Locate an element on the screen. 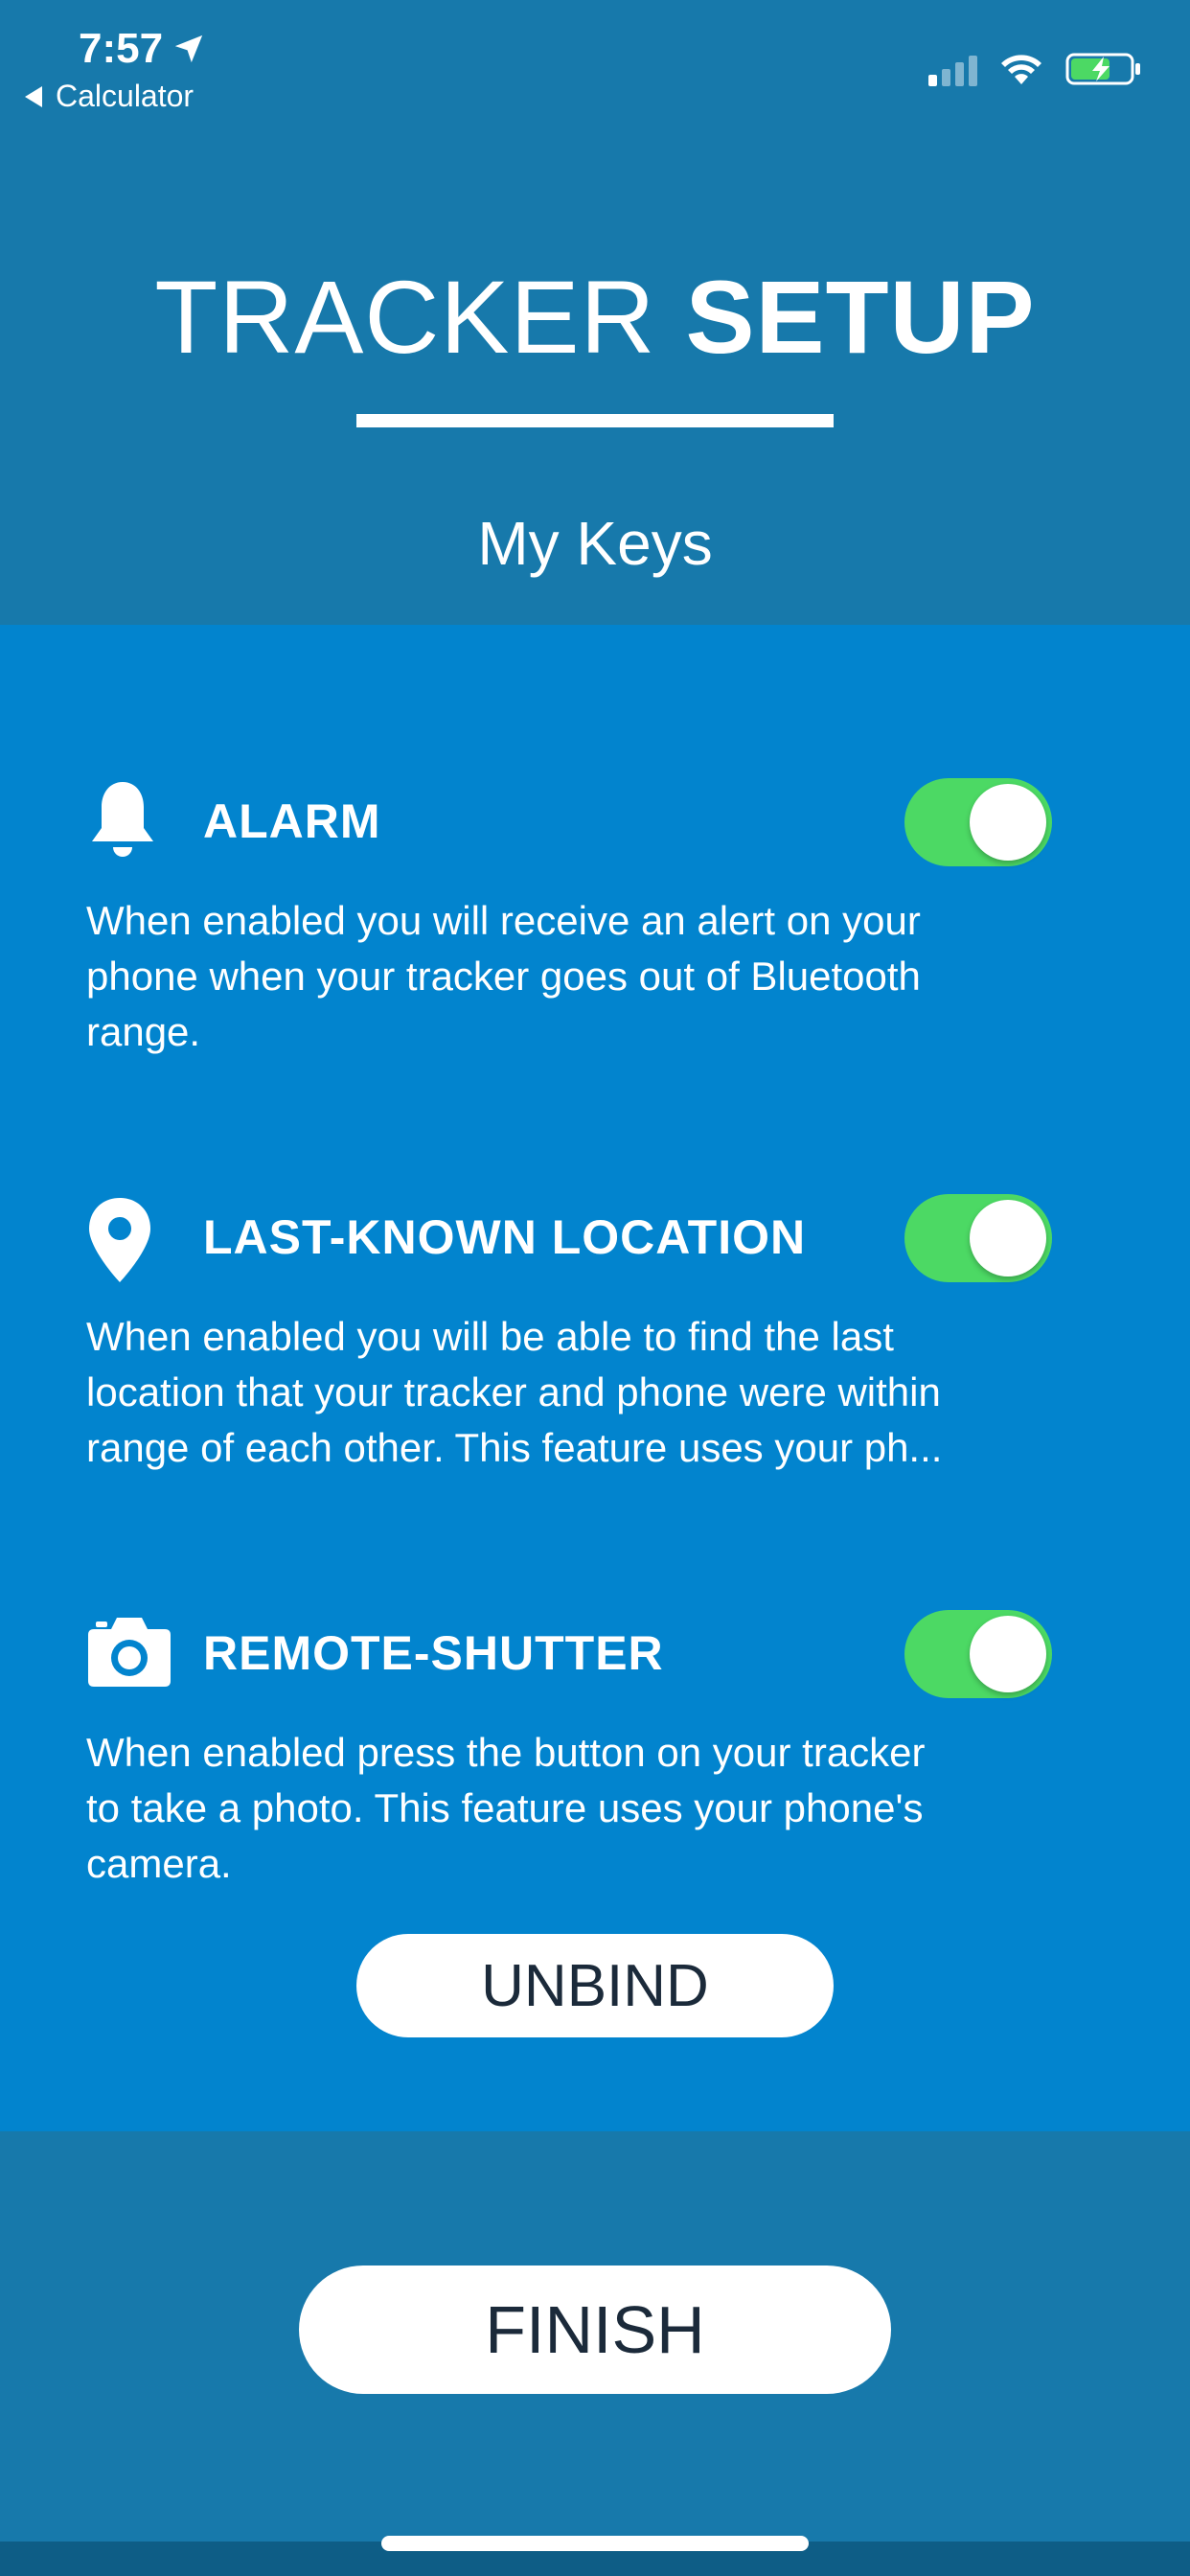 The height and width of the screenshot is (2576, 1190). signal-icon is located at coordinates (952, 71).